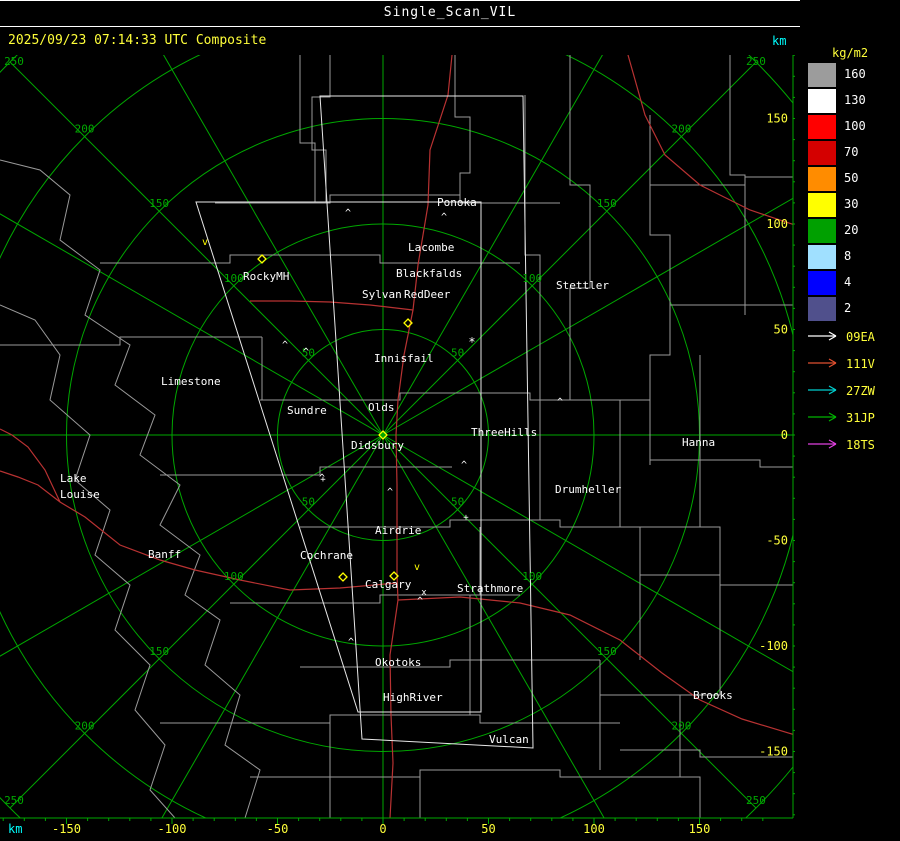  I want to click on station-id: 09EA, so click(860, 337).